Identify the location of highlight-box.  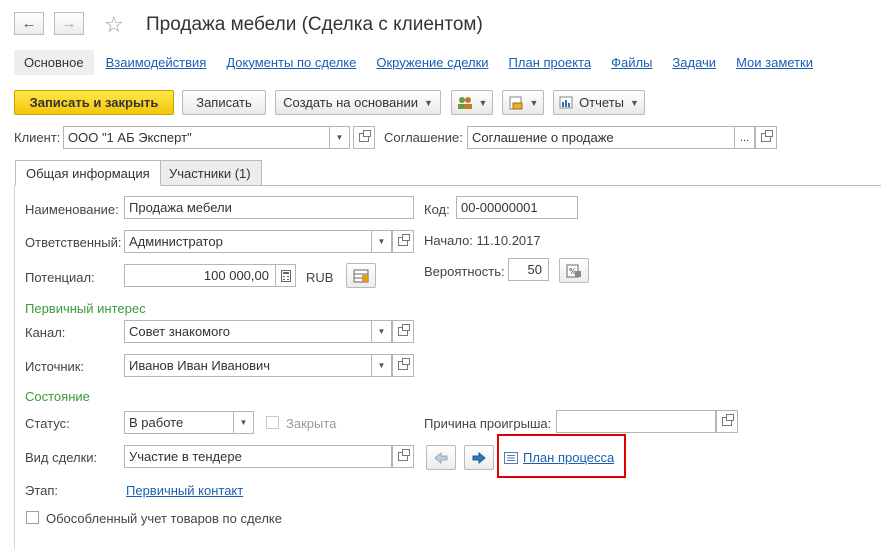
(561, 456).